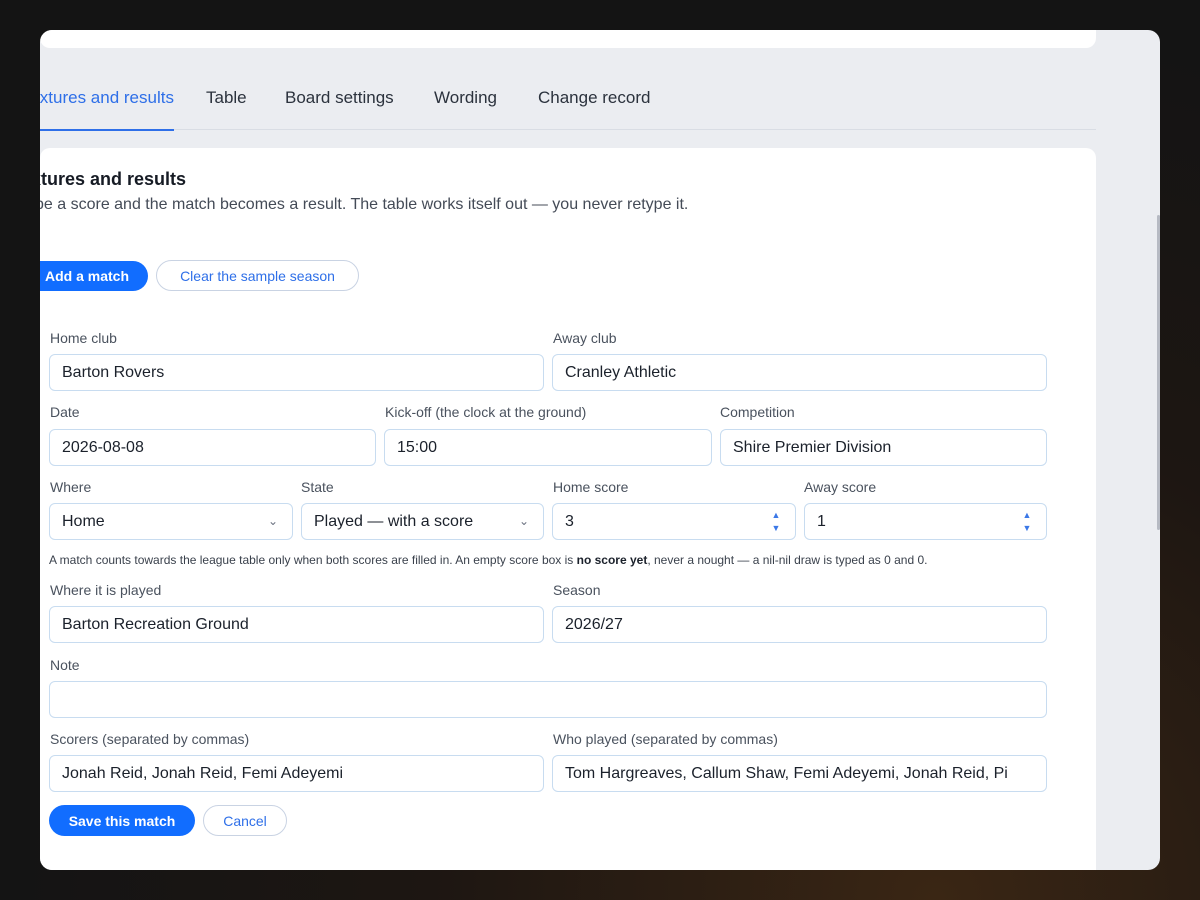 This screenshot has height=900, width=1200. What do you see at coordinates (591, 487) in the screenshot?
I see `home-score-label: Home score` at bounding box center [591, 487].